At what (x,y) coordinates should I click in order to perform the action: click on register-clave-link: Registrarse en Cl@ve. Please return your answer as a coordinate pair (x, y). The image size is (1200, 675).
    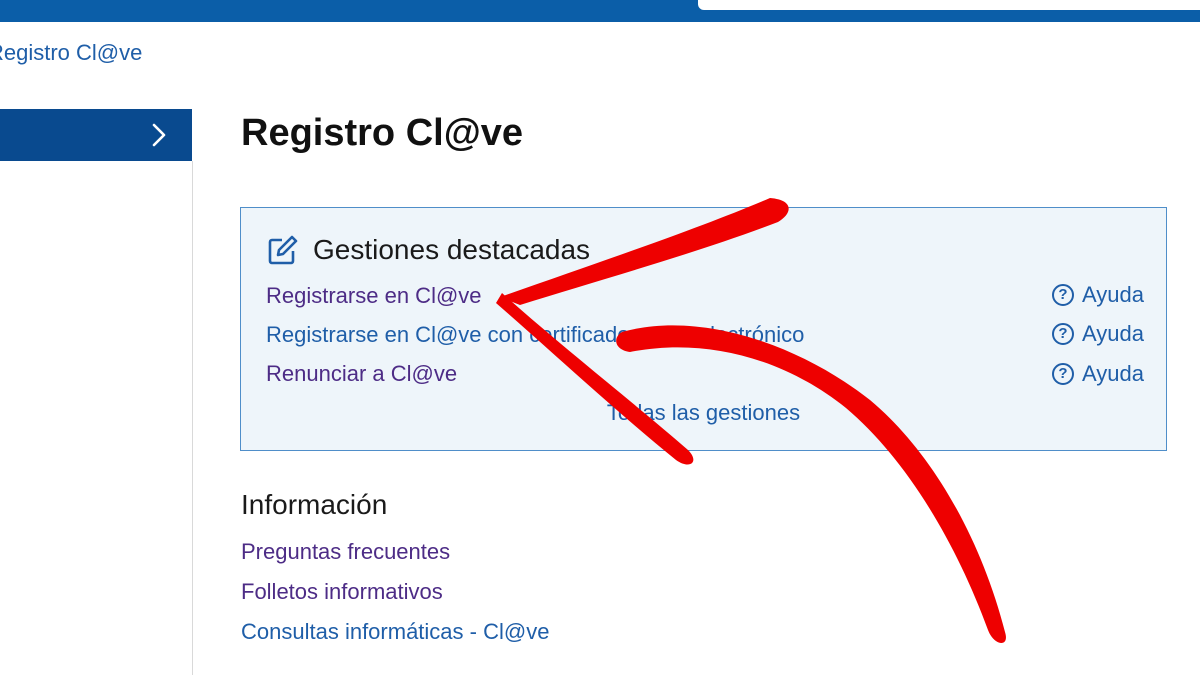
    Looking at the image, I should click on (374, 296).